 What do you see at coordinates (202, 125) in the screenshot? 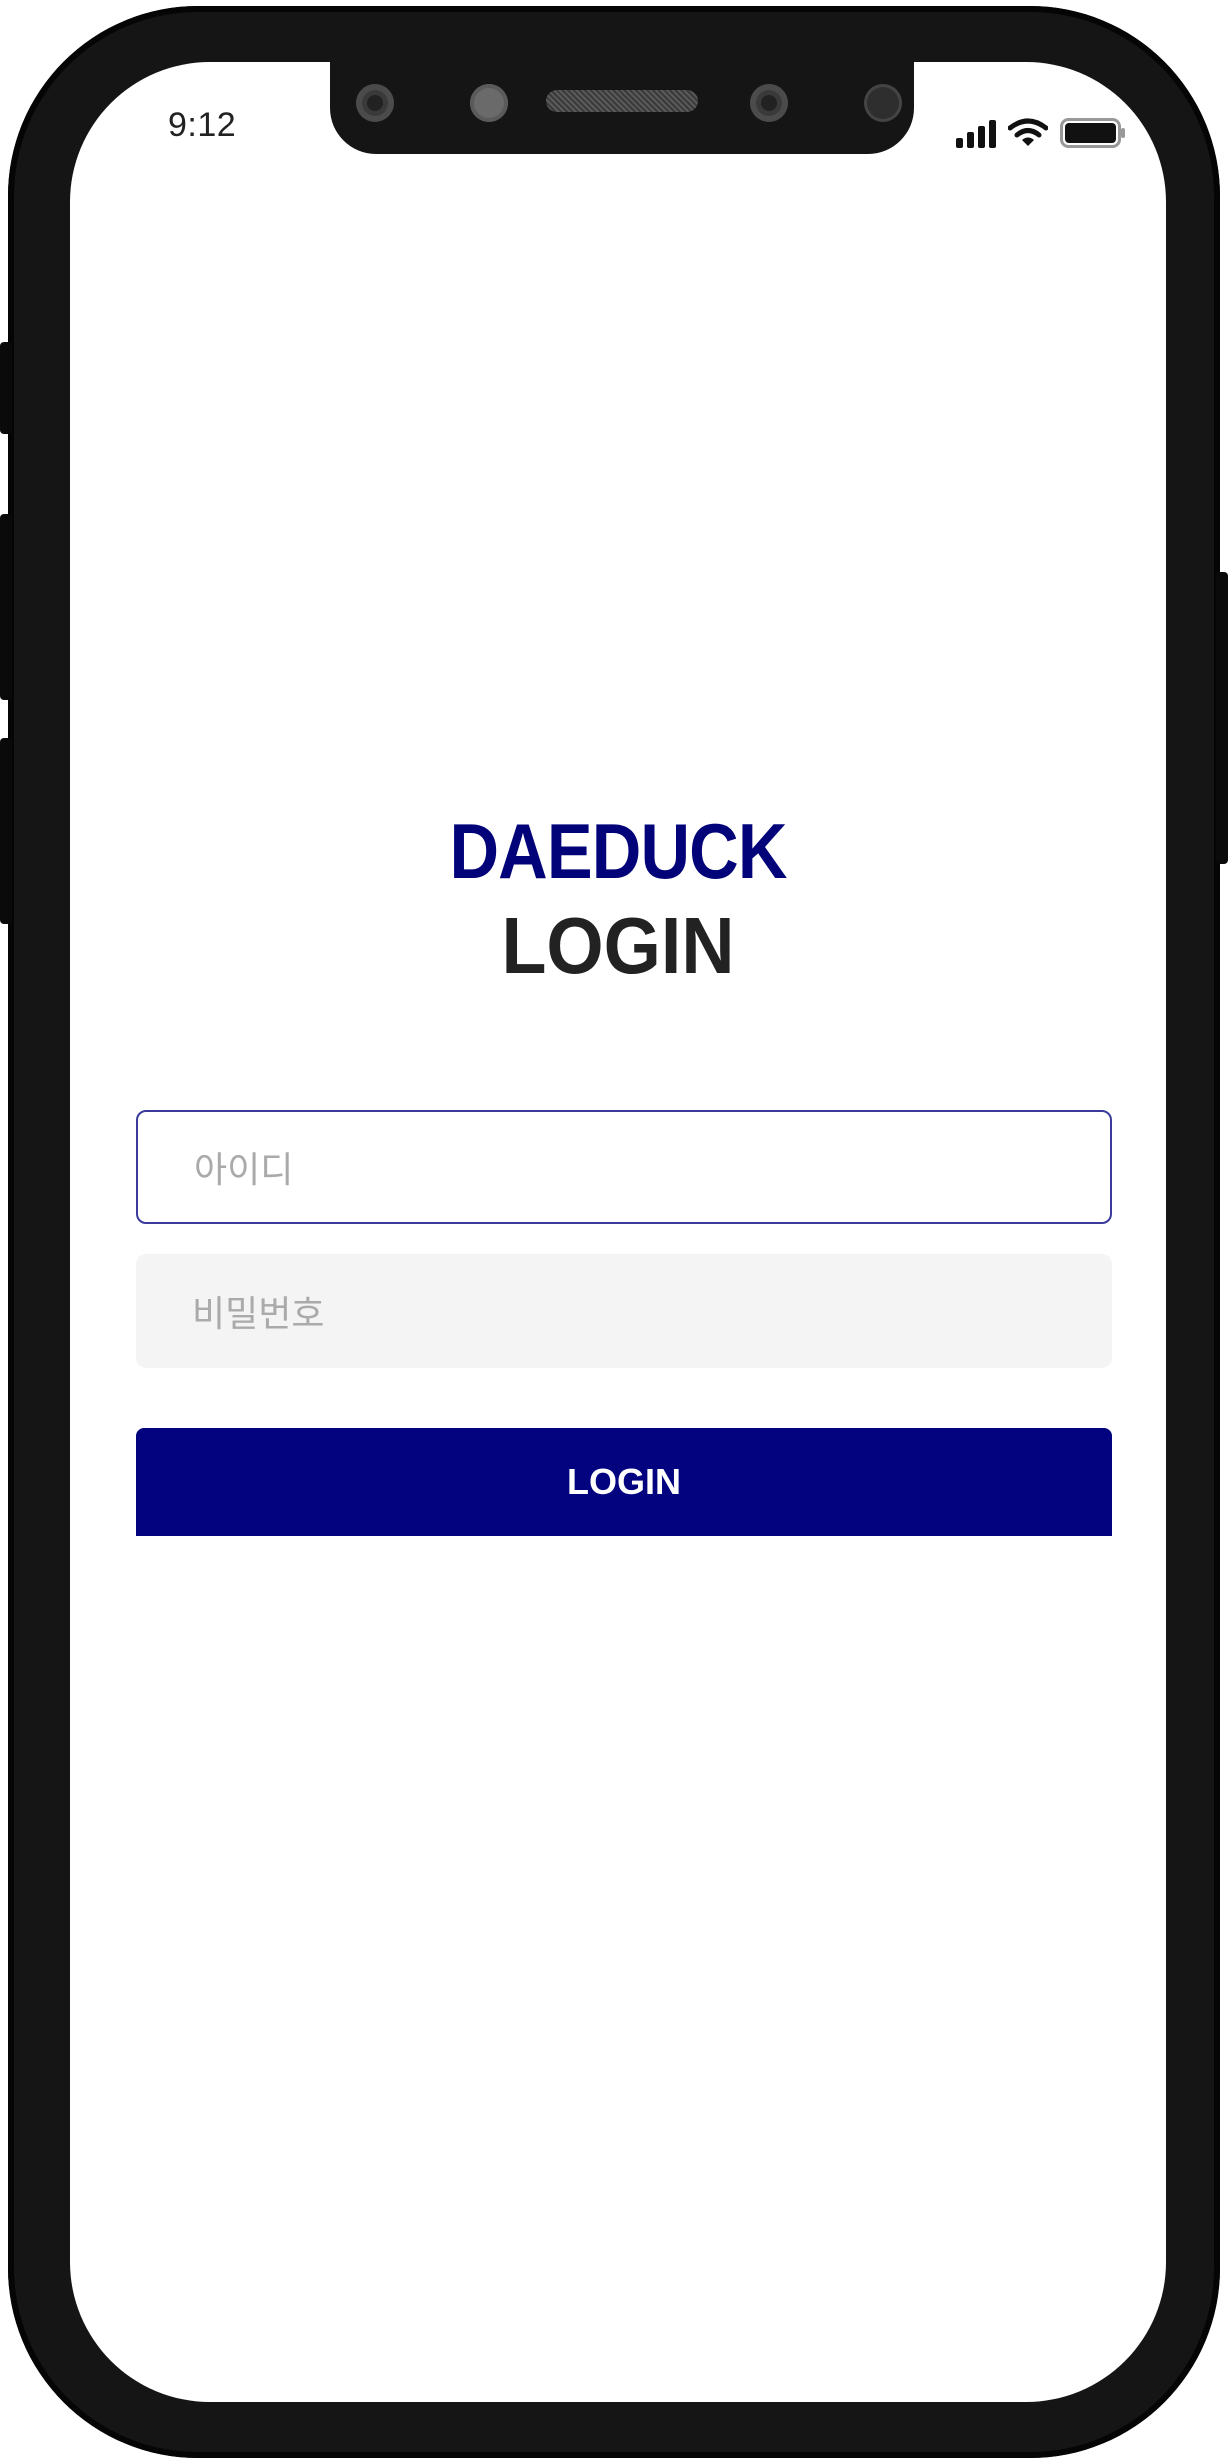
I see `status-time: 9:12` at bounding box center [202, 125].